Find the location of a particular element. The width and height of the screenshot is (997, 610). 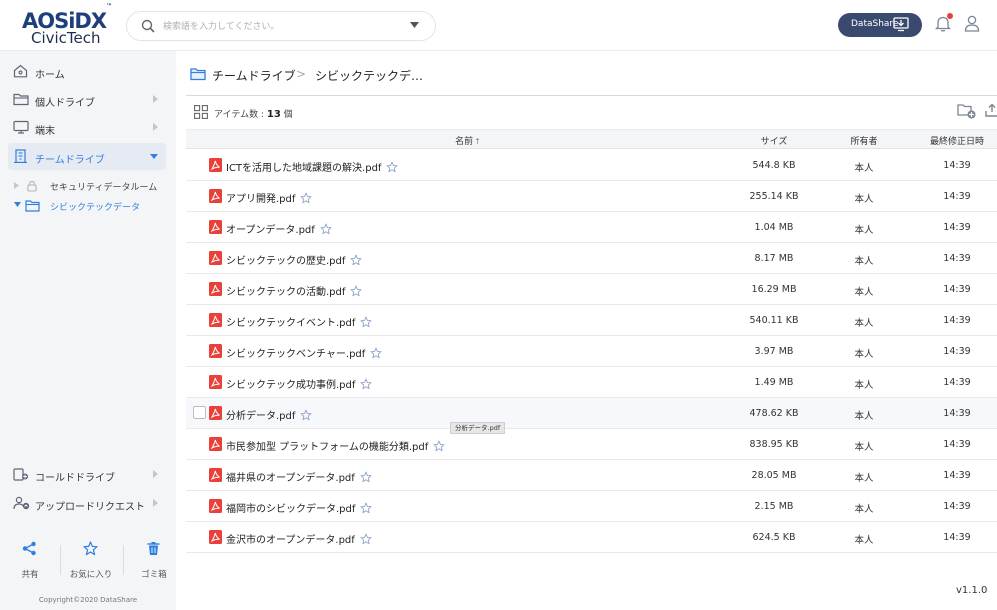

upload-icon is located at coordinates (991, 110).